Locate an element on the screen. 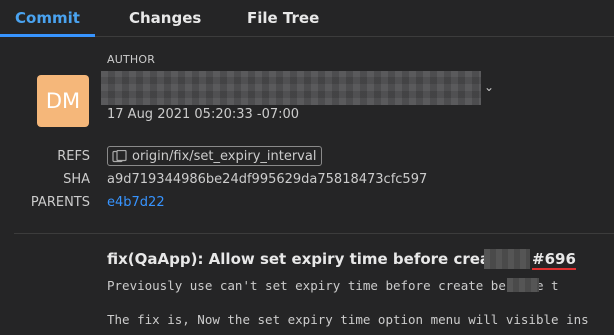  sha-value: a9d719344986be24df995629da75818473cfc597 is located at coordinates (267, 179).